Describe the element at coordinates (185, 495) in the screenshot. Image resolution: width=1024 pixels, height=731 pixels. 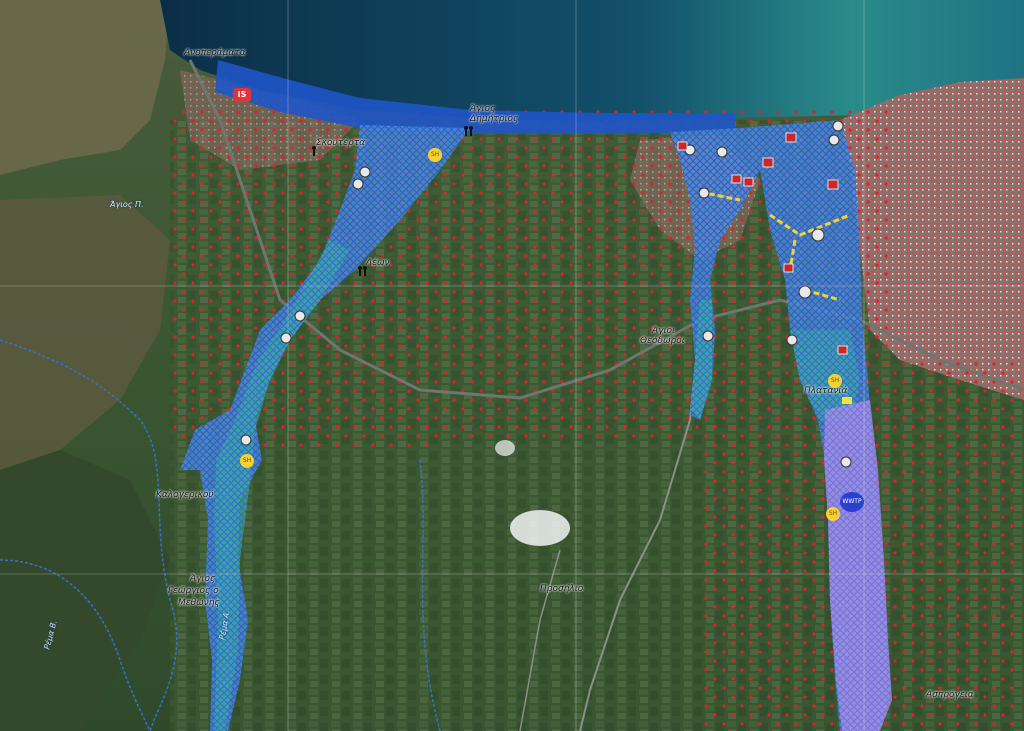
I see `place-label: Καλογερικού` at that location.